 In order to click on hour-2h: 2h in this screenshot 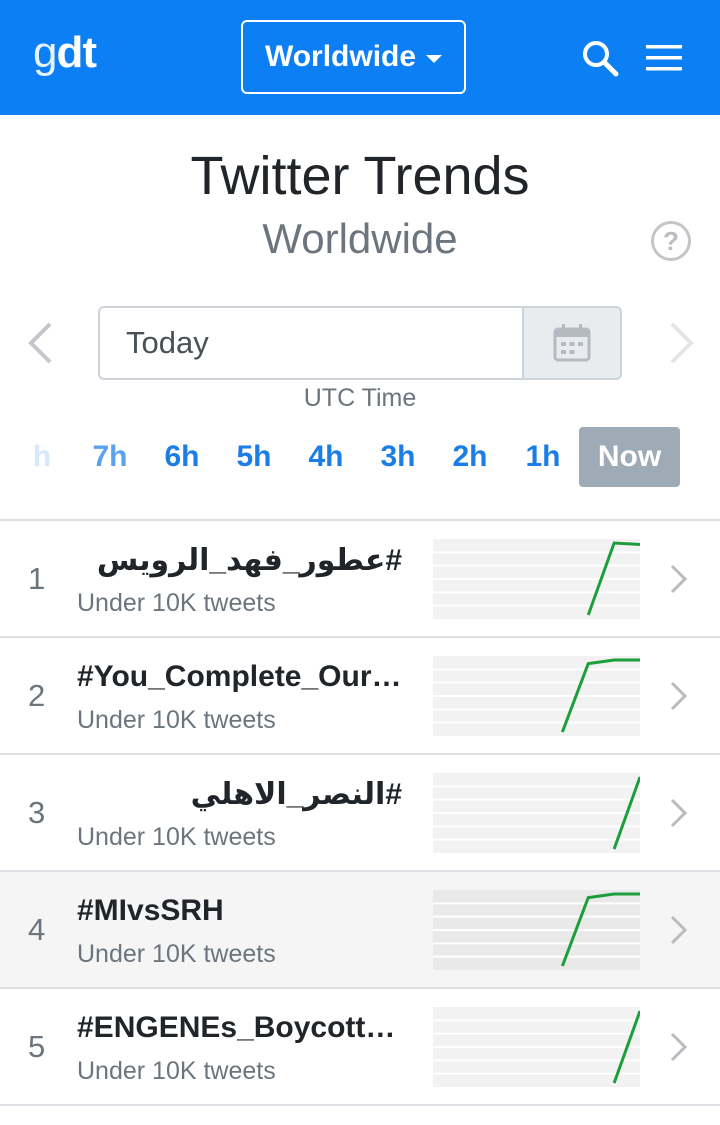, I will do `click(470, 457)`.